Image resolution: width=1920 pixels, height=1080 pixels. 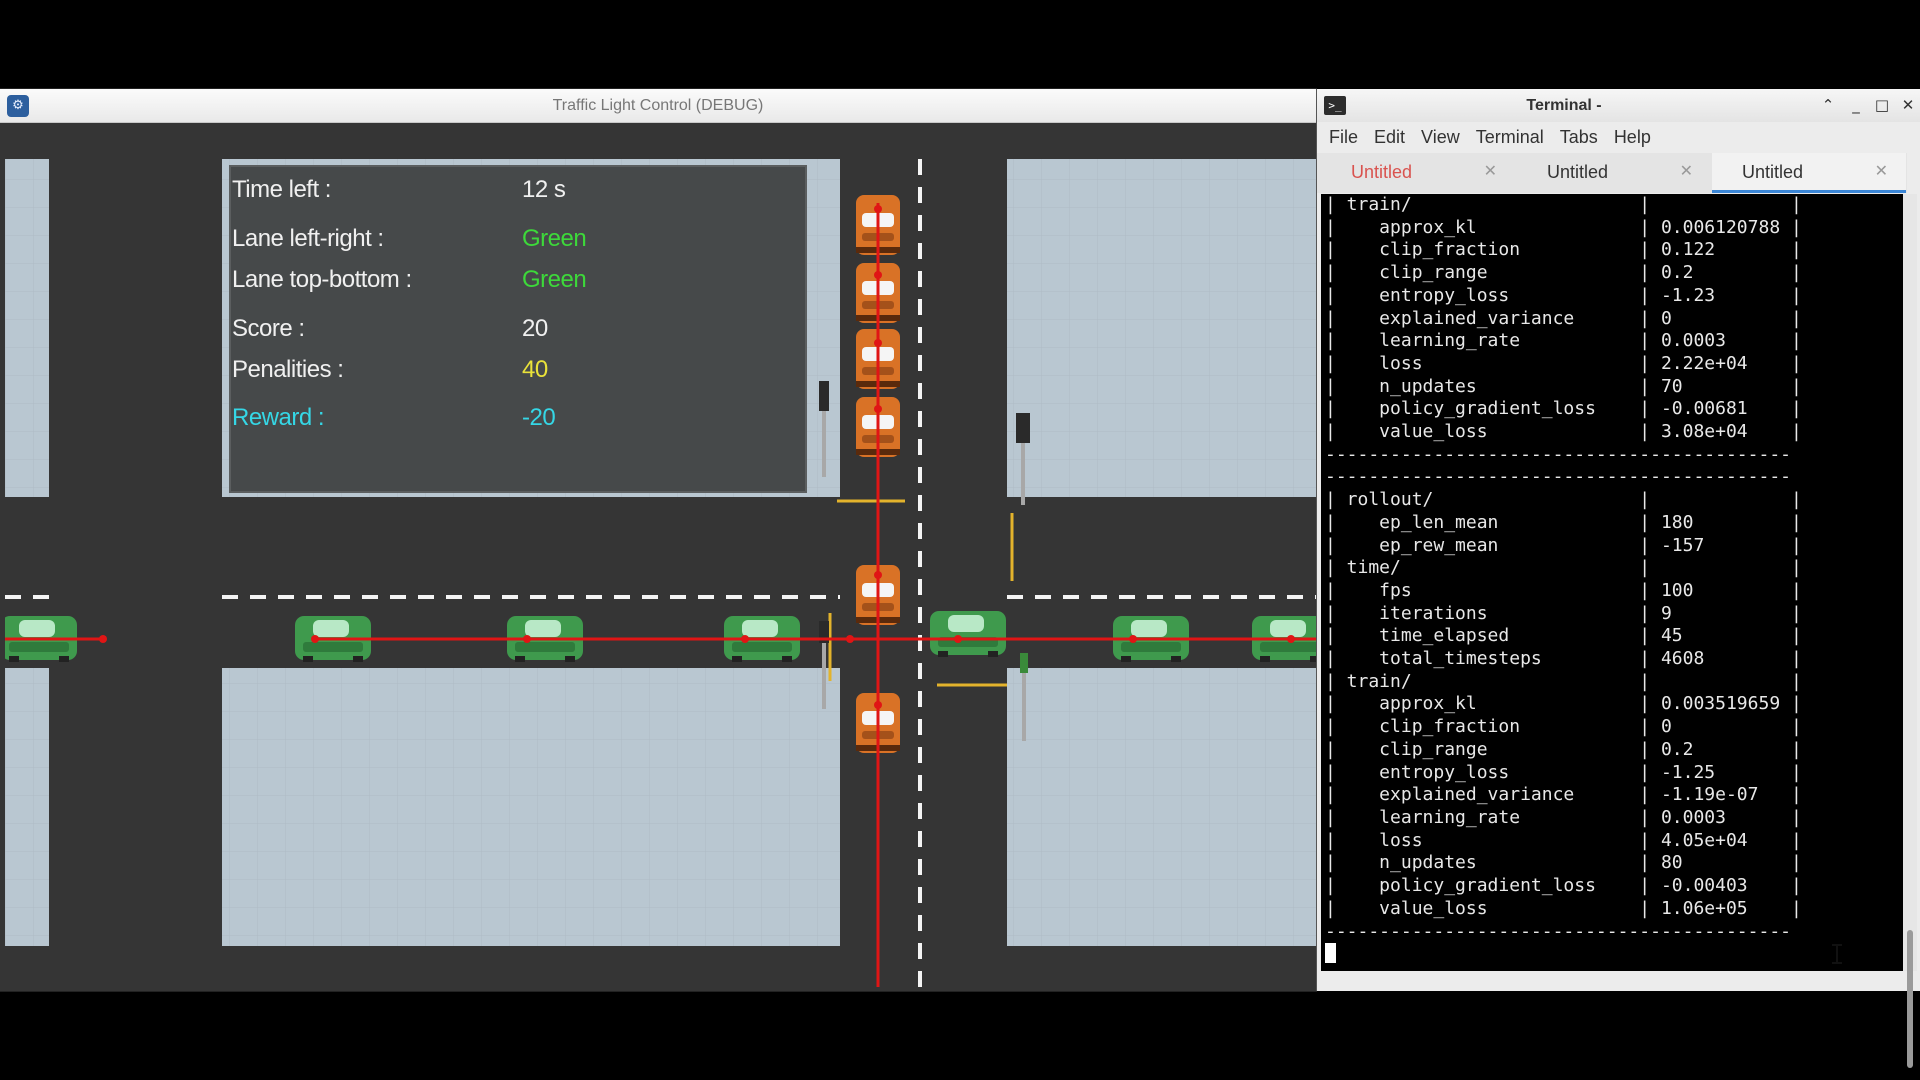 What do you see at coordinates (1910, 631) in the screenshot?
I see `terminal-scrollbar` at bounding box center [1910, 631].